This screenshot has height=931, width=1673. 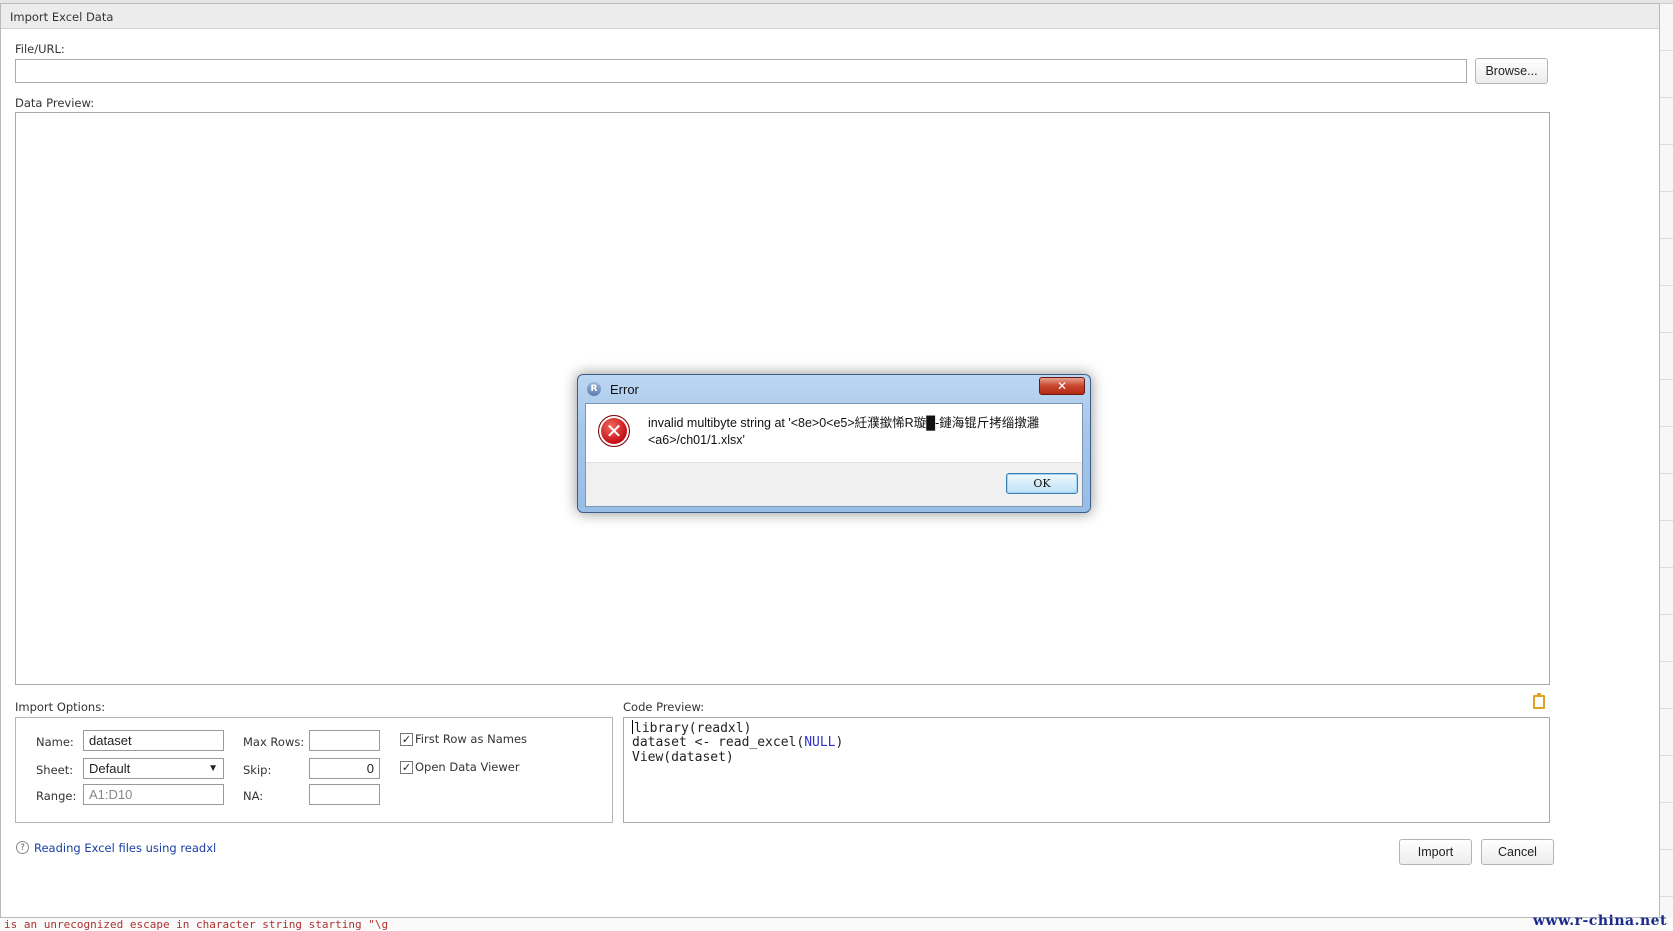 I want to click on name-input: dataset, so click(x=153, y=740).